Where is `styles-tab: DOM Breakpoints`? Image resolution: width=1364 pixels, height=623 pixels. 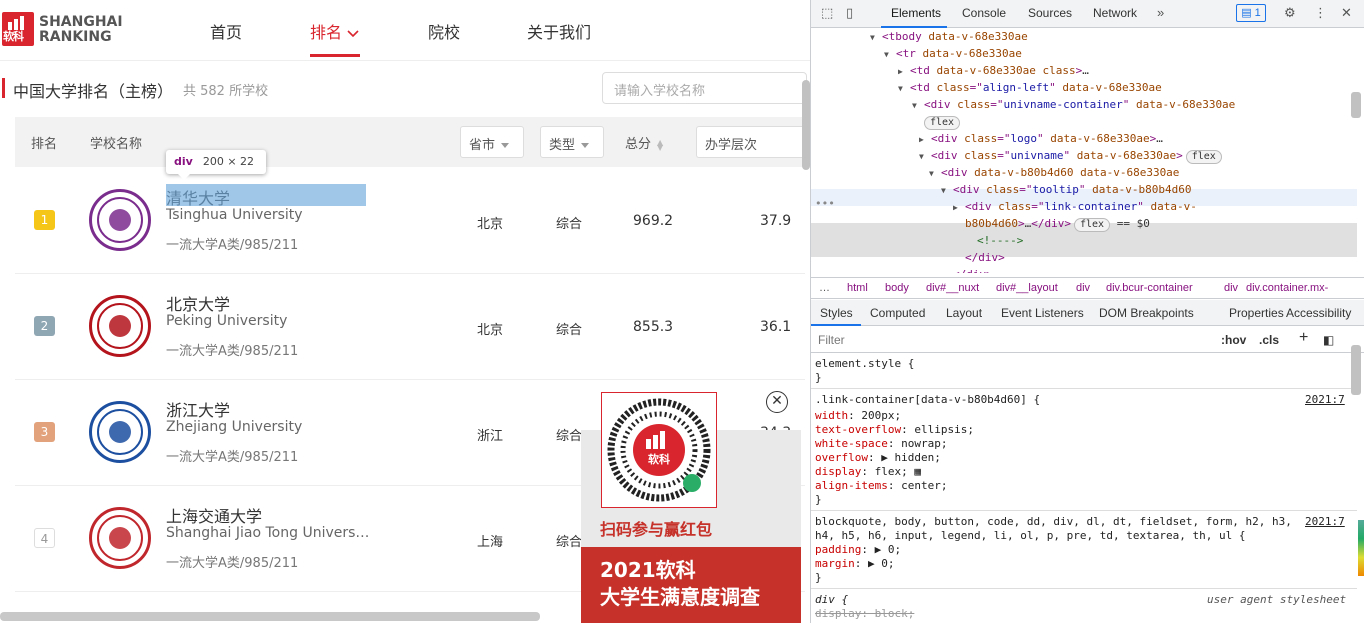 styles-tab: DOM Breakpoints is located at coordinates (1146, 313).